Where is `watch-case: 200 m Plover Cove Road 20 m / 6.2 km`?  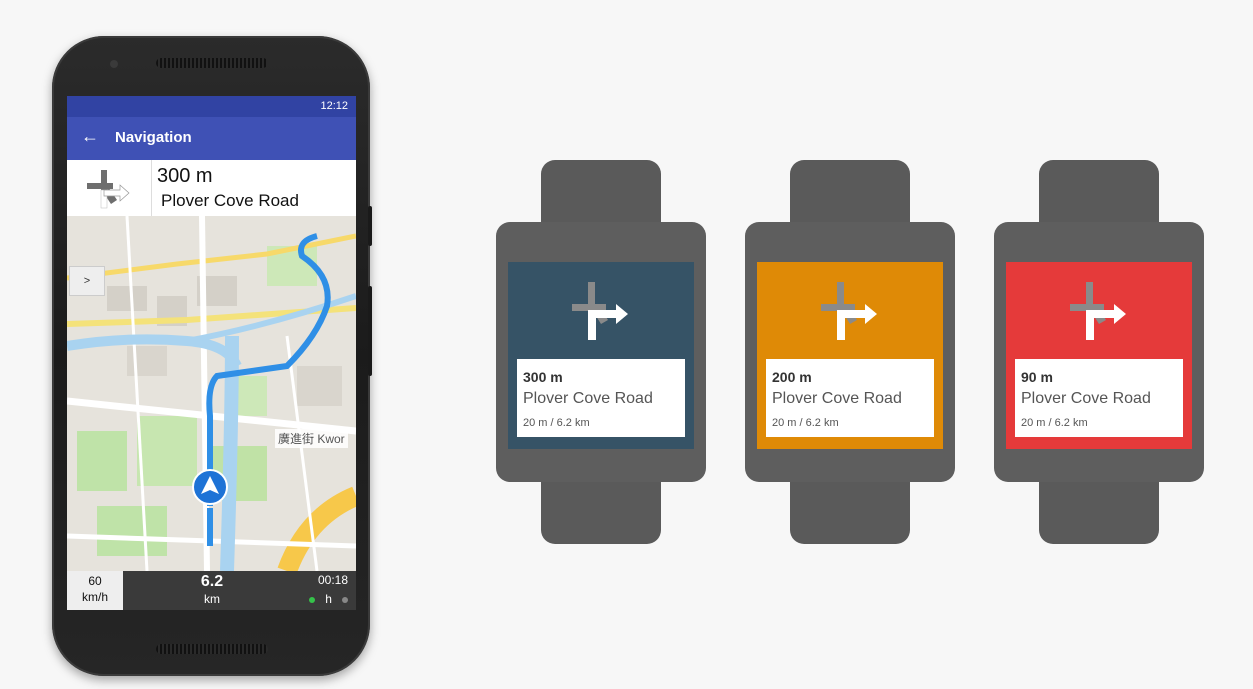
watch-case: 200 m Plover Cove Road 20 m / 6.2 km is located at coordinates (850, 352).